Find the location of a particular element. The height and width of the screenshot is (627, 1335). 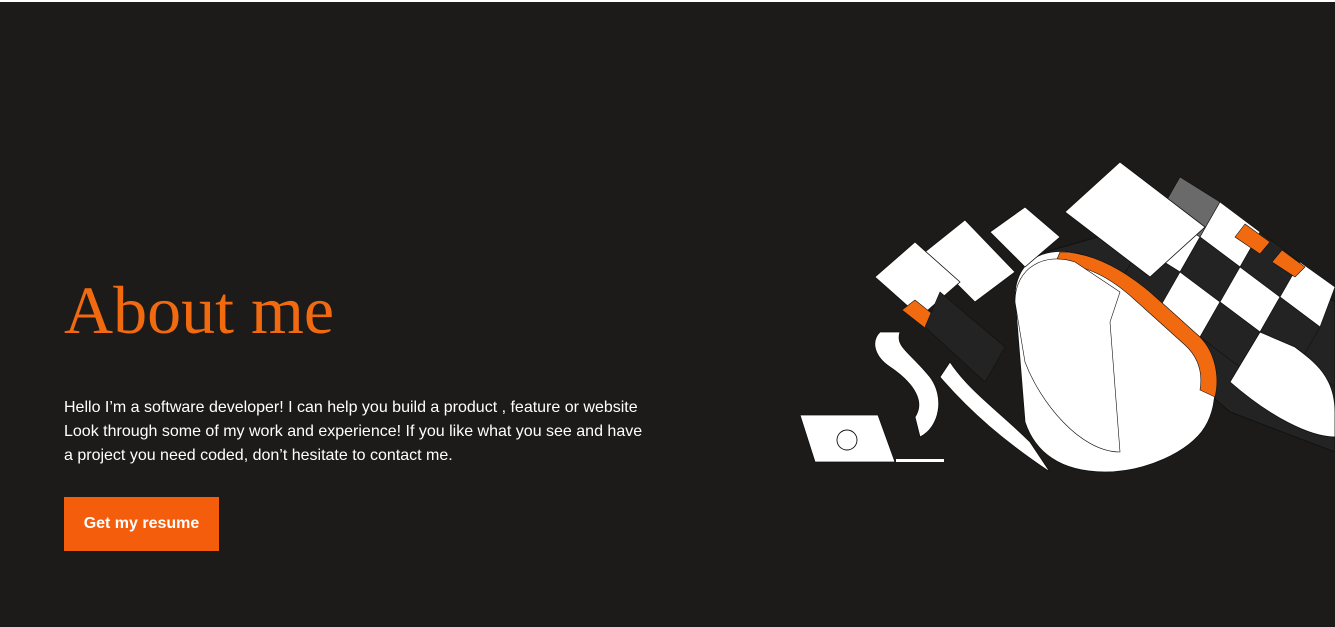

get-resume-button: Get my resume is located at coordinates (141, 524).